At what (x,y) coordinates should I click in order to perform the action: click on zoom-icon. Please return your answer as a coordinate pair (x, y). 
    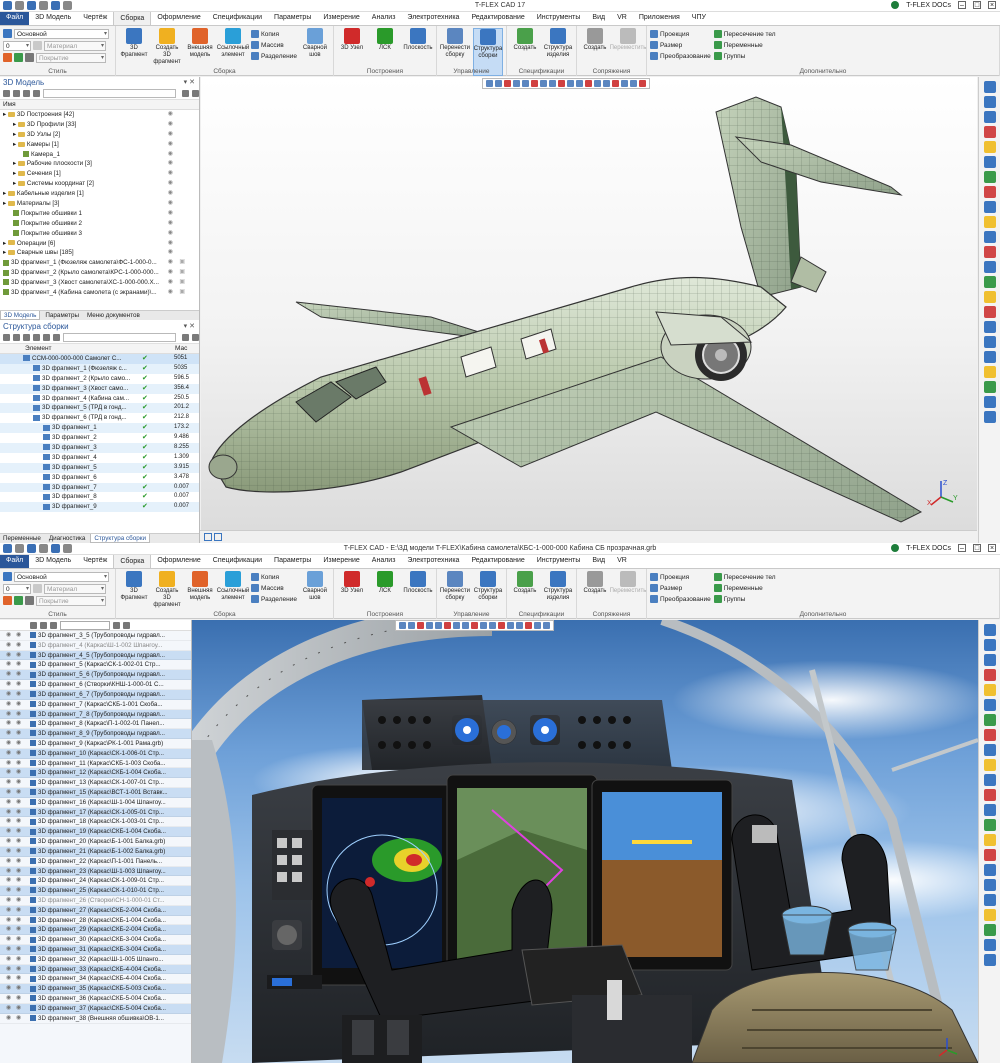
    Looking at the image, I should click on (510, 625).